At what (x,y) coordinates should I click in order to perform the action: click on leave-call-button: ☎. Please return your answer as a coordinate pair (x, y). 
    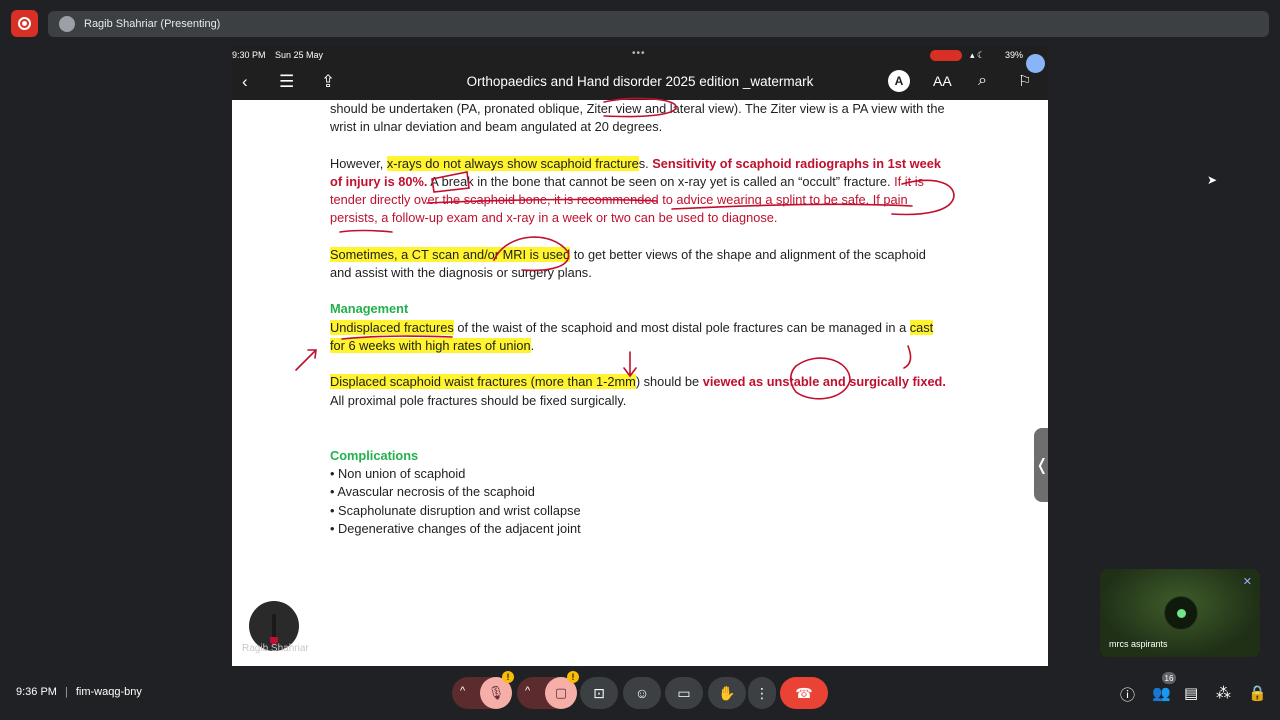
    Looking at the image, I should click on (804, 693).